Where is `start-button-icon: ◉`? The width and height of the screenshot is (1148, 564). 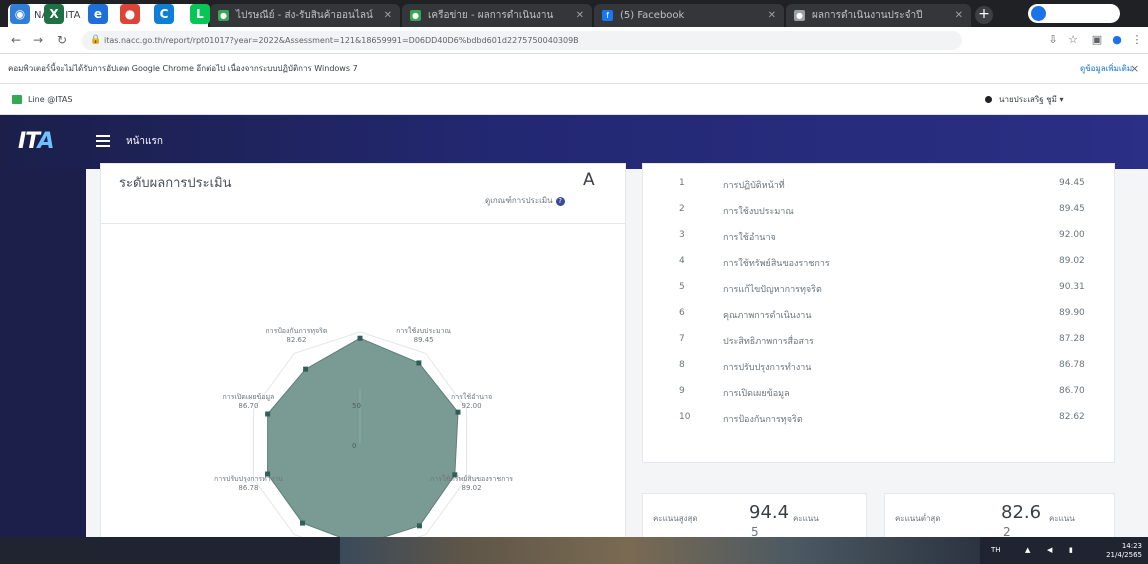 start-button-icon: ◉ is located at coordinates (20, 14).